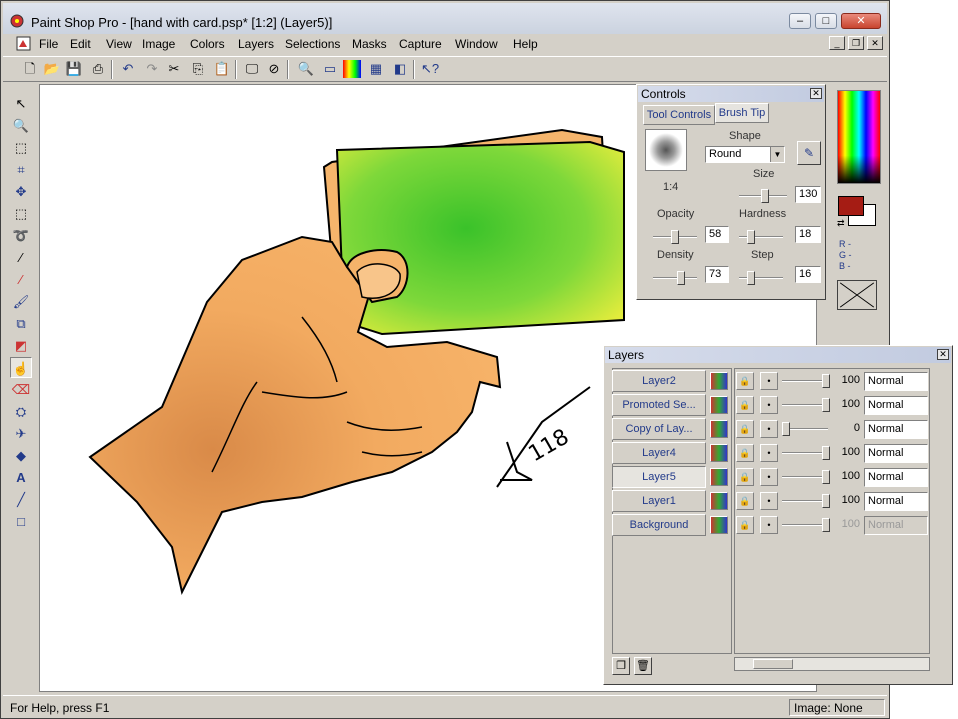 The width and height of the screenshot is (958, 719). What do you see at coordinates (23, 43) in the screenshot?
I see `document-icon` at bounding box center [23, 43].